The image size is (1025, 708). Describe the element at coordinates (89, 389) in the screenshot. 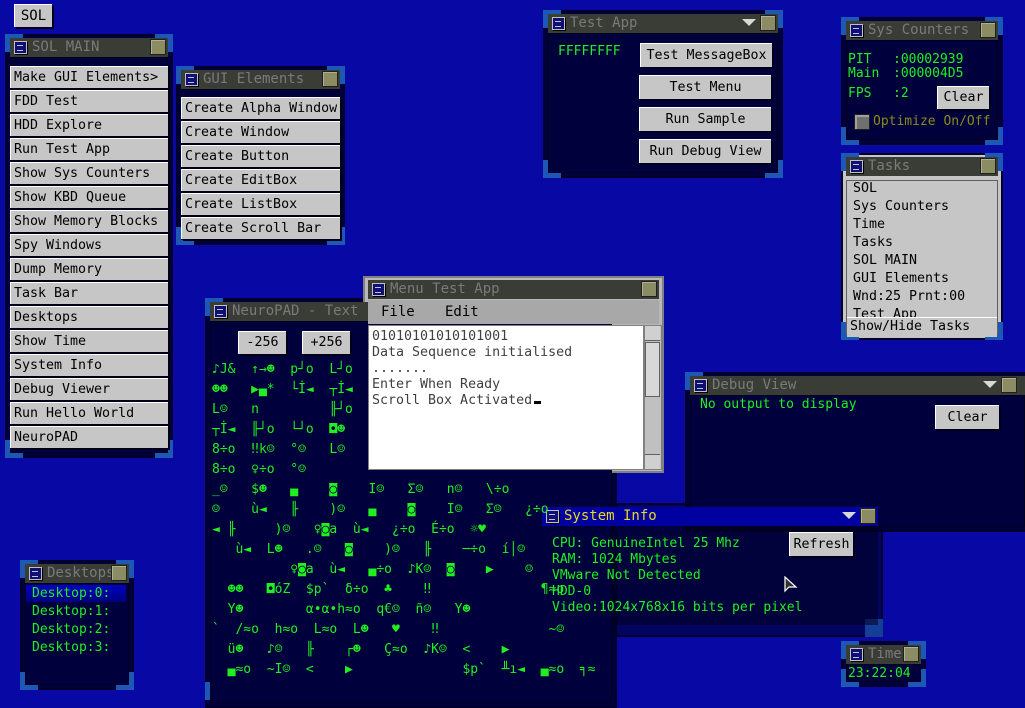

I see `sol-main-item: Debug Viewer` at that location.